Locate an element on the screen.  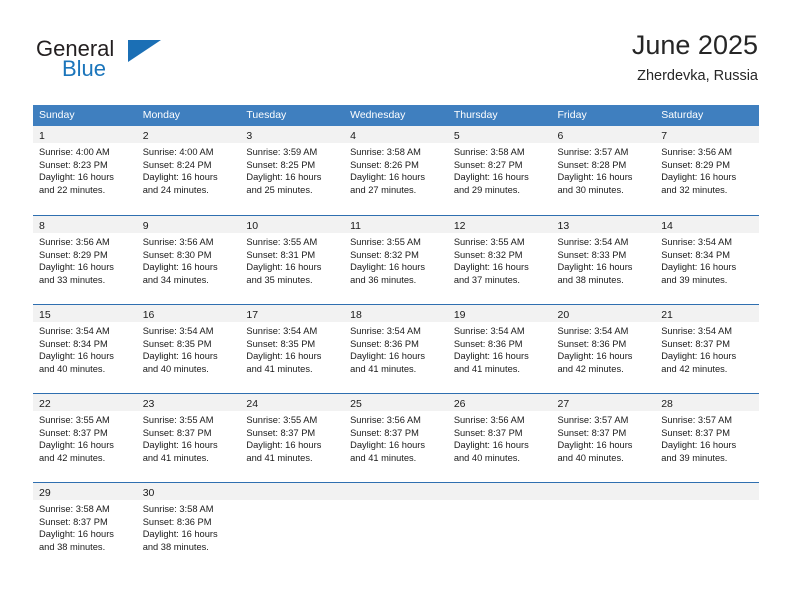
sunset-text: Sunset: 8:28 PM is located at coordinates (592, 164).